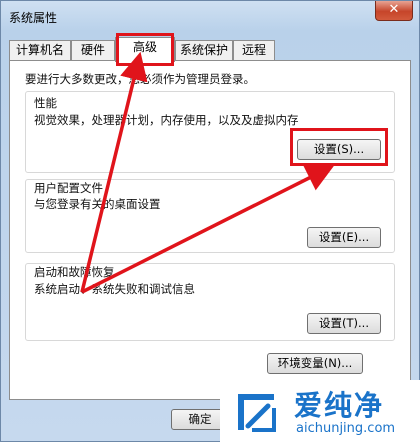 The image size is (420, 442). I want to click on watermark-logo: 爱纯净 aichunjing.com, so click(320, 411).